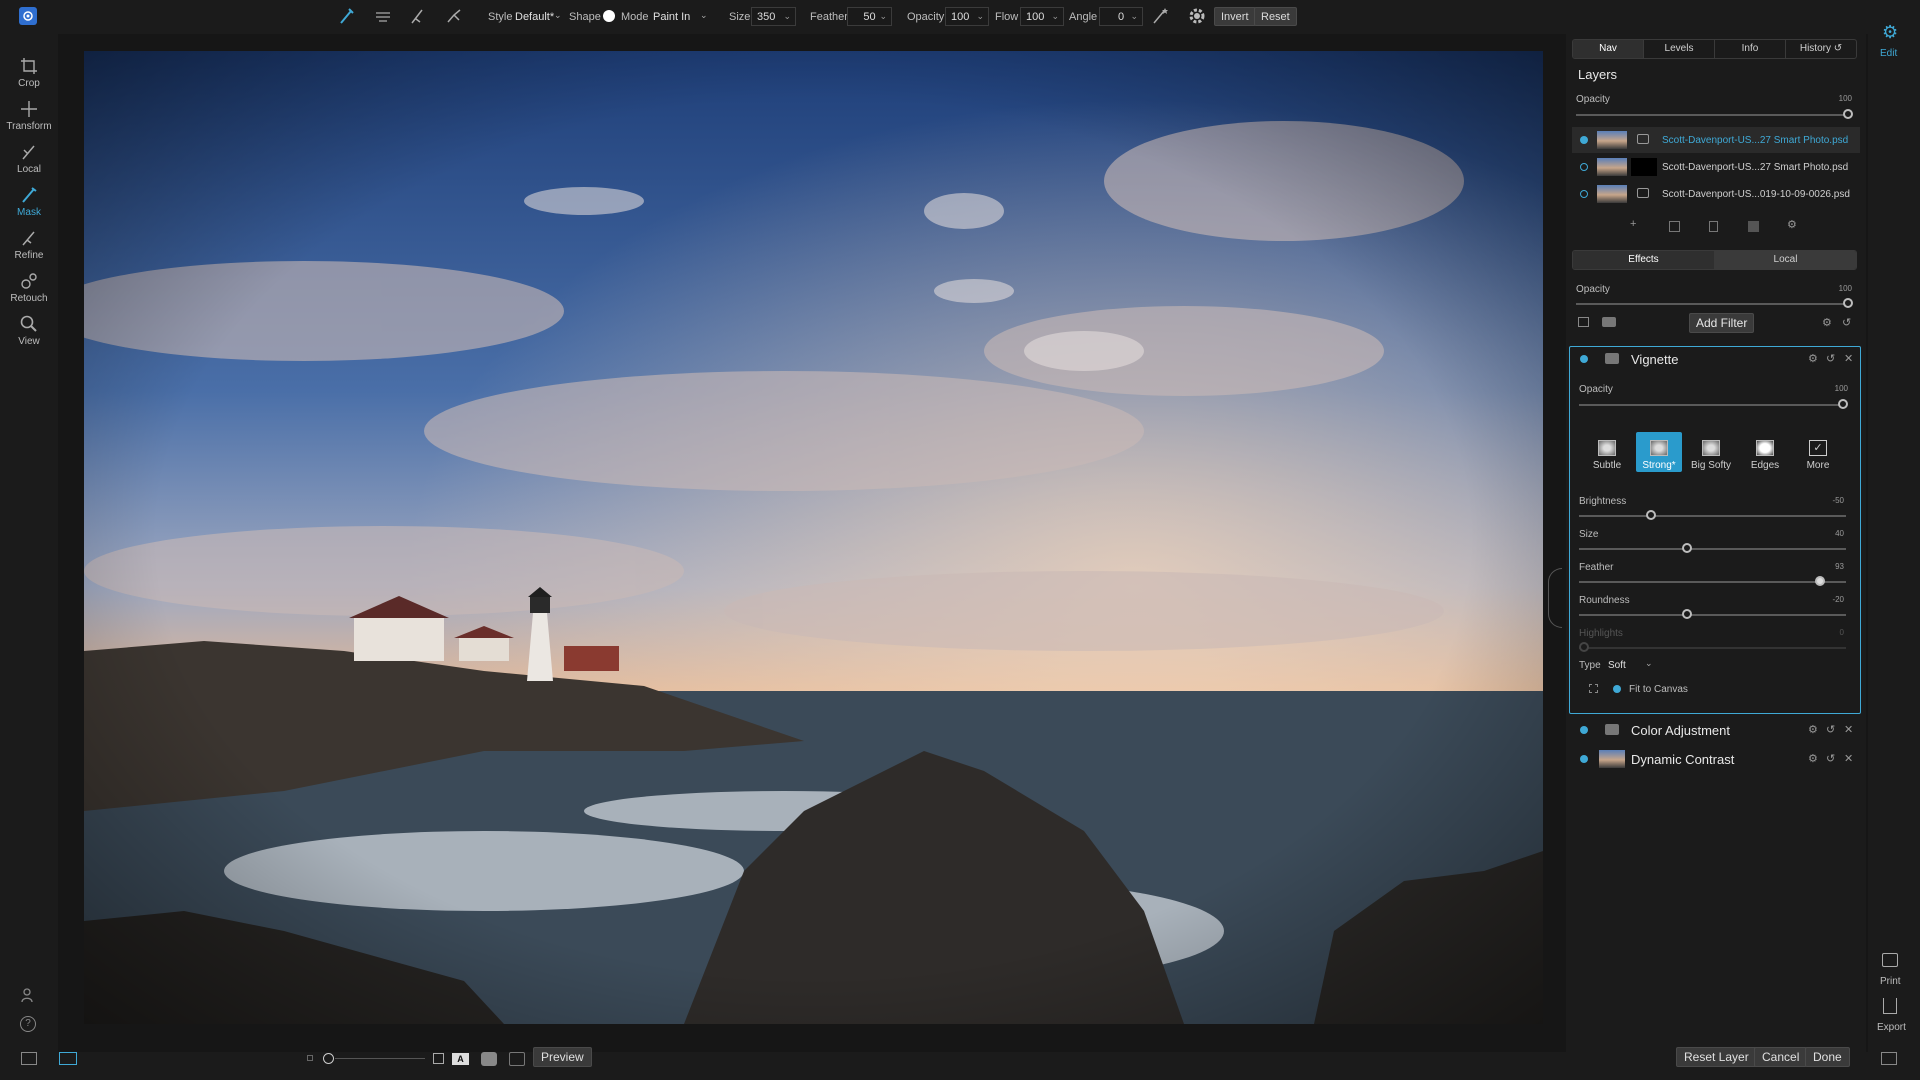 This screenshot has width=1920, height=1080. I want to click on fit-canvas-toggle, so click(1617, 689).